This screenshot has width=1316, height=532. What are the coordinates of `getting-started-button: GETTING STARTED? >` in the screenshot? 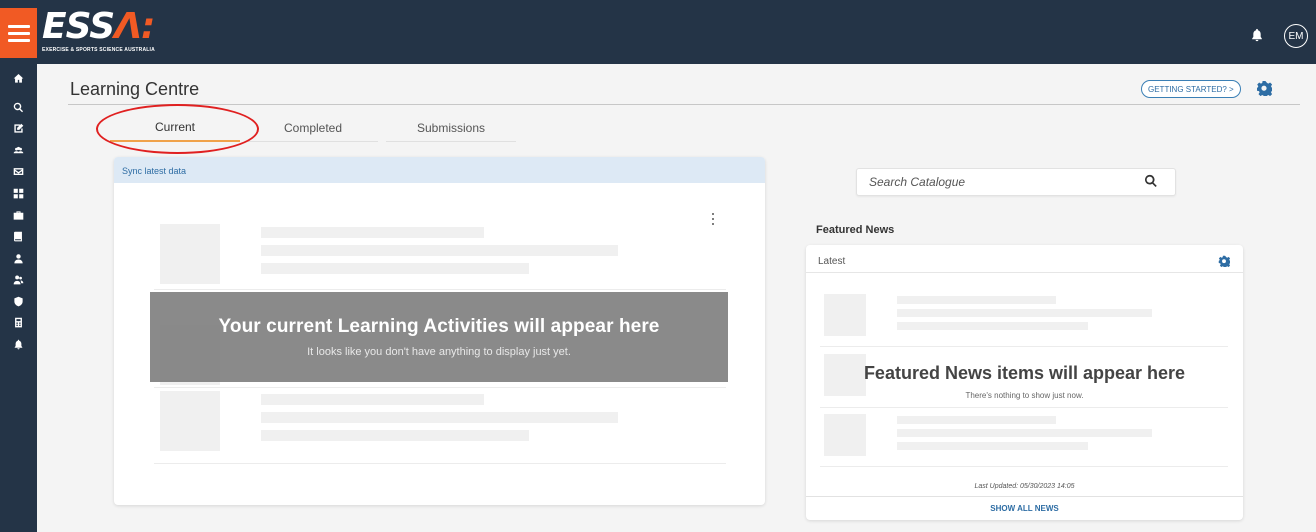 It's located at (1191, 89).